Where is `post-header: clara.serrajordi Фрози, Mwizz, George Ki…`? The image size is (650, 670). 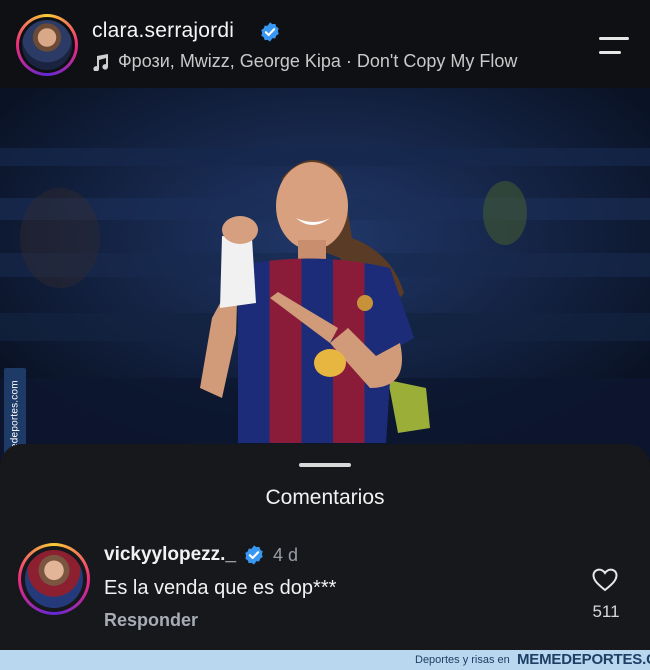 post-header: clara.serrajordi Фрози, Mwizz, George Ki… is located at coordinates (325, 44).